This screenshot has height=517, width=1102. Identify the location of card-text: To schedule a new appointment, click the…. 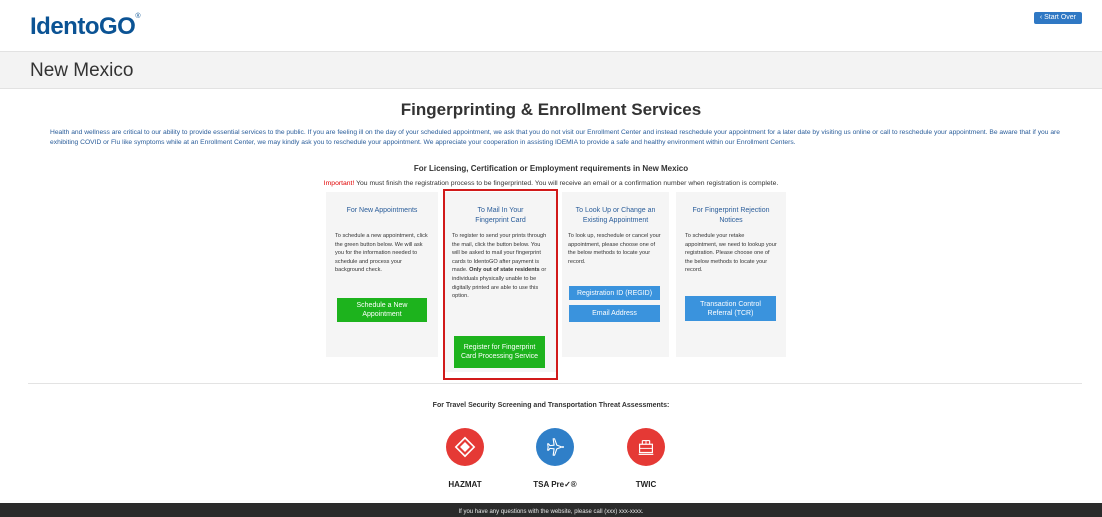
(381, 253).